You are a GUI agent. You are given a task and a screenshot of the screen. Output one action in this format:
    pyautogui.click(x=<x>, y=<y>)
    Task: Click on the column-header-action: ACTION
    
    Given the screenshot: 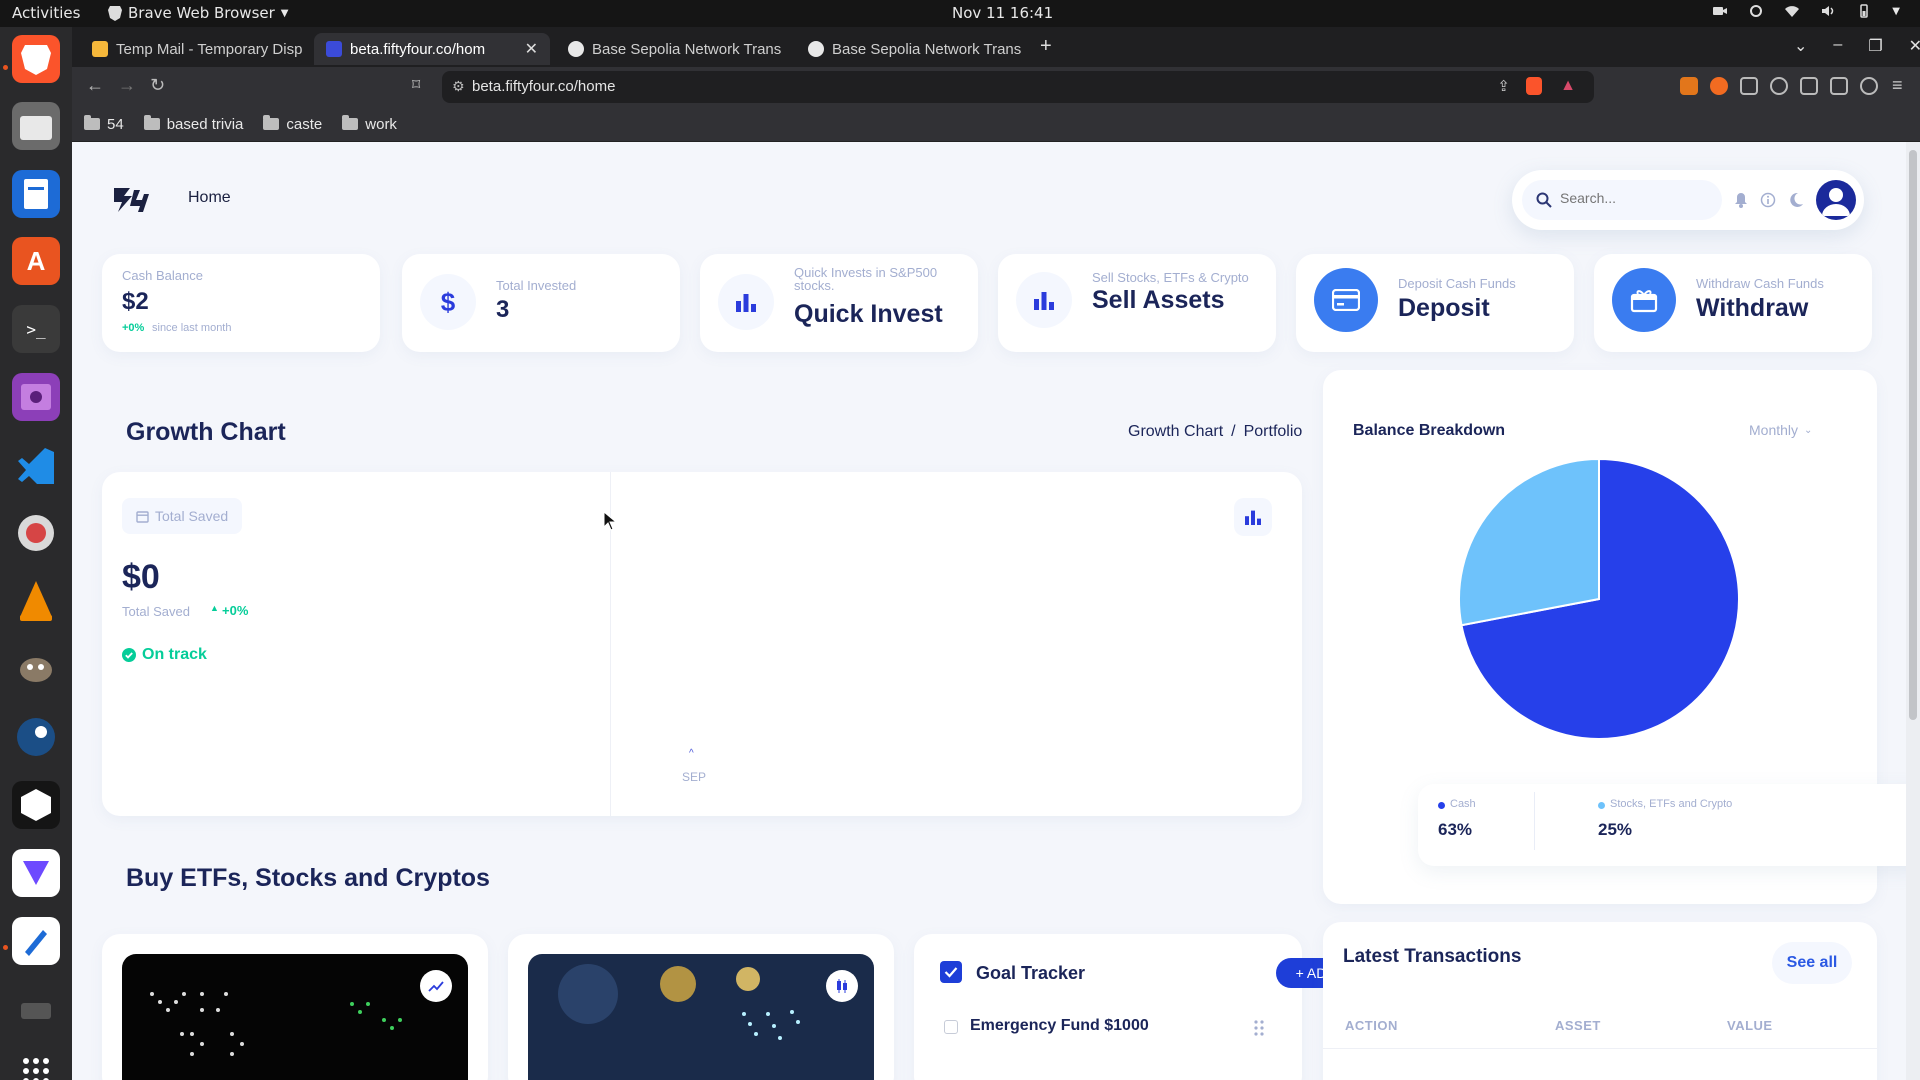 What is the action you would take?
    pyautogui.click(x=1371, y=1025)
    